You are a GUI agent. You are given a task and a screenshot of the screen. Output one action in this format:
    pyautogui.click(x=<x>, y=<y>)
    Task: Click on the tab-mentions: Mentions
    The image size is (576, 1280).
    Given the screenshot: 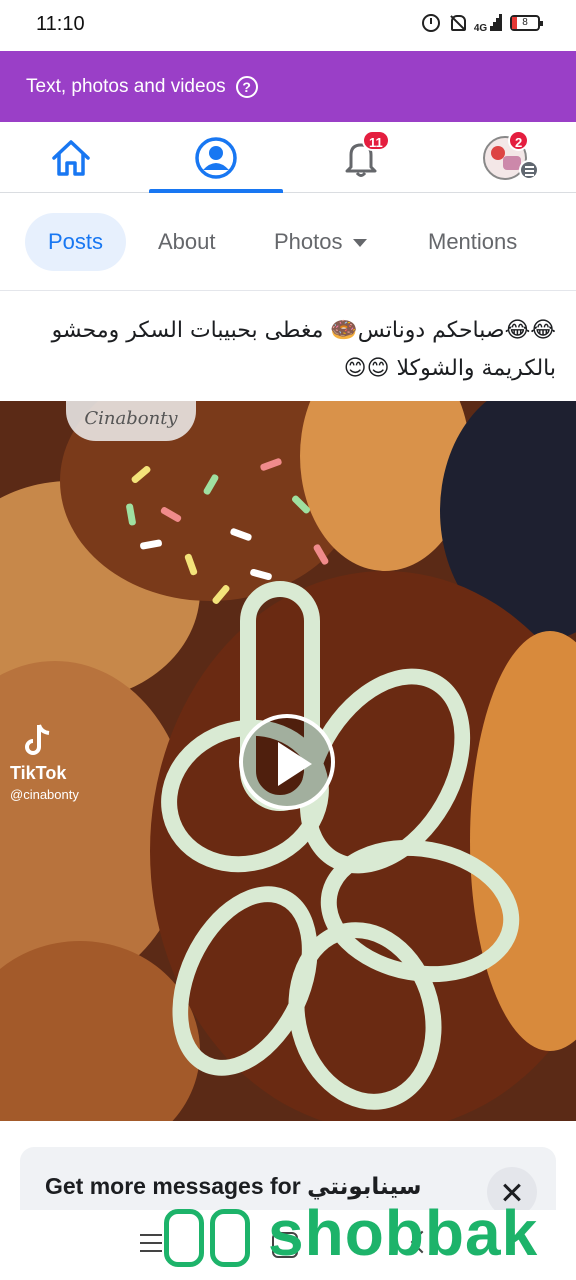 What is the action you would take?
    pyautogui.click(x=472, y=242)
    